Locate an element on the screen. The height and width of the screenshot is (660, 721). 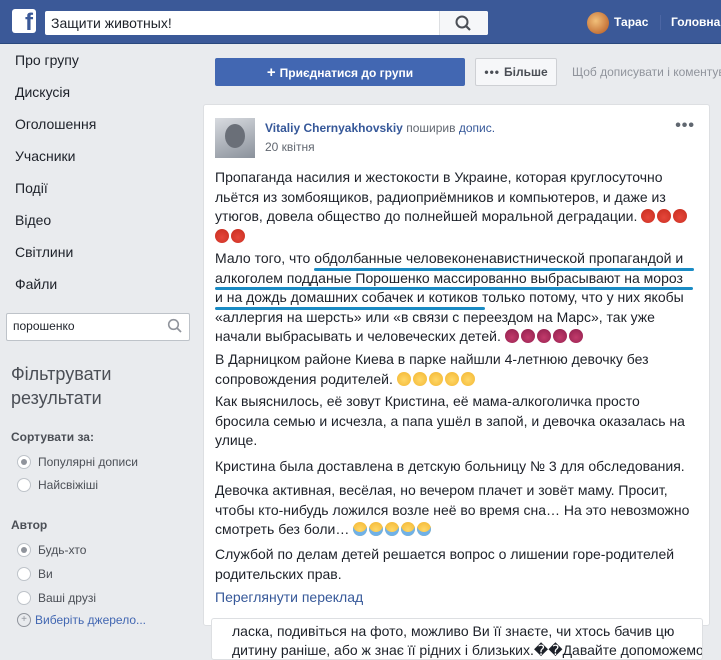
author-anyone-option: Будь-хто is located at coordinates (51, 551).